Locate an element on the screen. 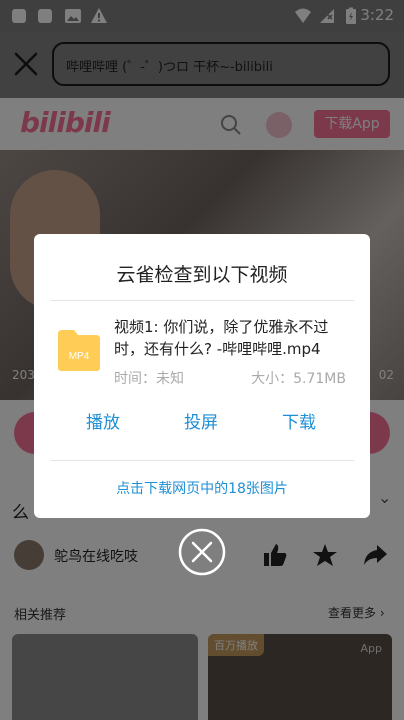 The image size is (404, 720). download-button: 下载 is located at coordinates (299, 420).